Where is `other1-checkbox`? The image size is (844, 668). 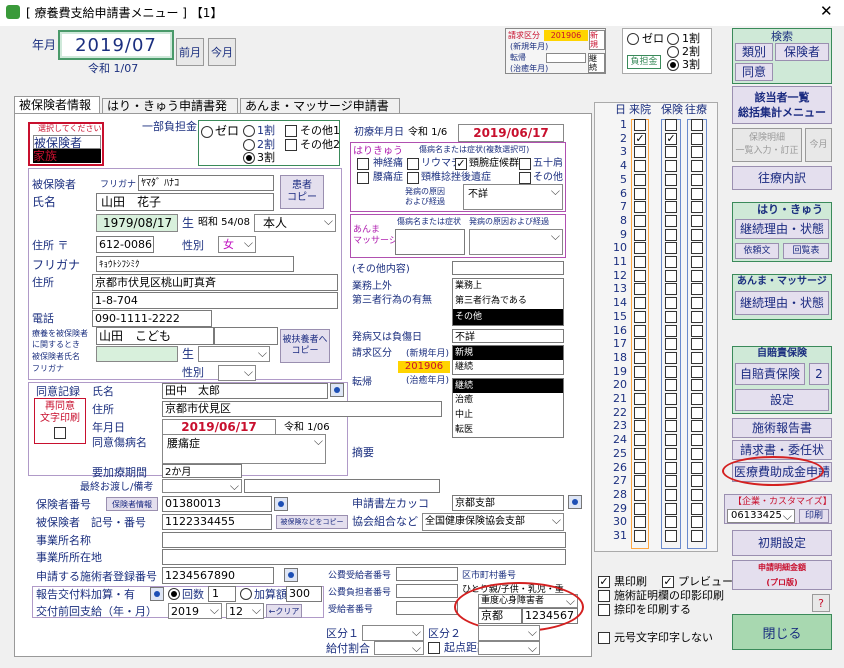 other1-checkbox is located at coordinates (291, 131).